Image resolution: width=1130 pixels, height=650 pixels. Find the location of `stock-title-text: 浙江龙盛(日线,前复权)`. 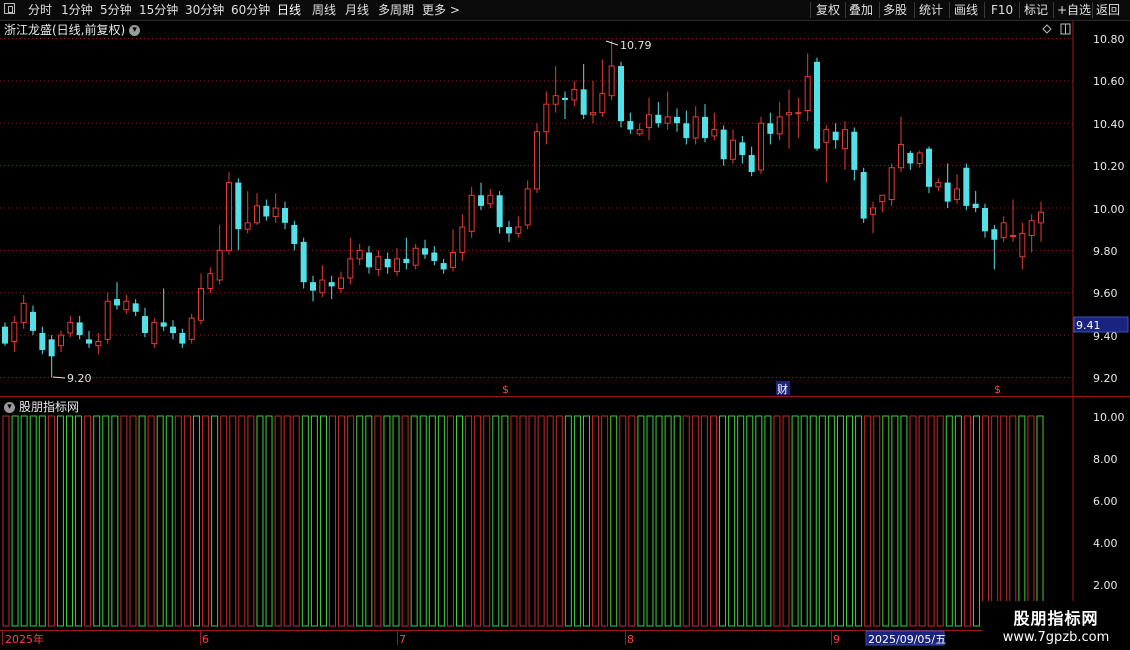

stock-title-text: 浙江龙盛(日线,前复权) is located at coordinates (65, 30).